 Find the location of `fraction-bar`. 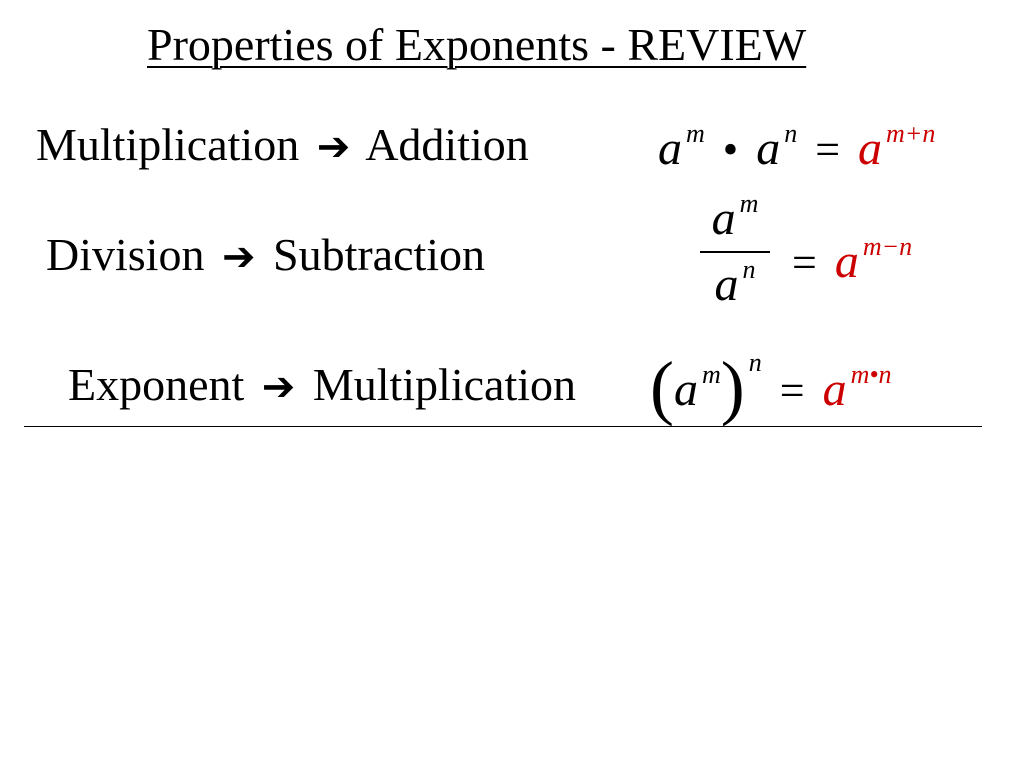

fraction-bar is located at coordinates (735, 252).